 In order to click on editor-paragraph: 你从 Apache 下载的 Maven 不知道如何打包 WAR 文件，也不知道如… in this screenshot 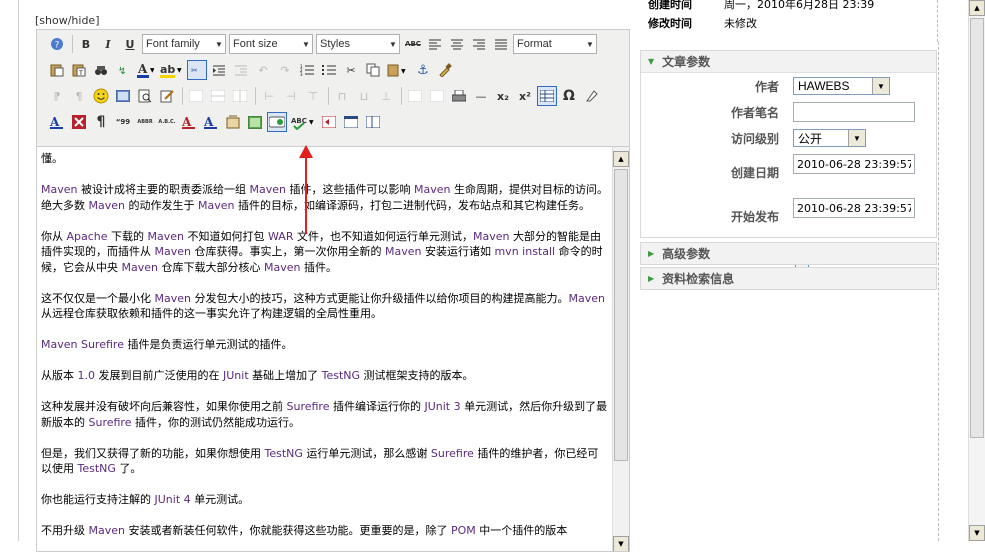, I will do `click(325, 252)`.